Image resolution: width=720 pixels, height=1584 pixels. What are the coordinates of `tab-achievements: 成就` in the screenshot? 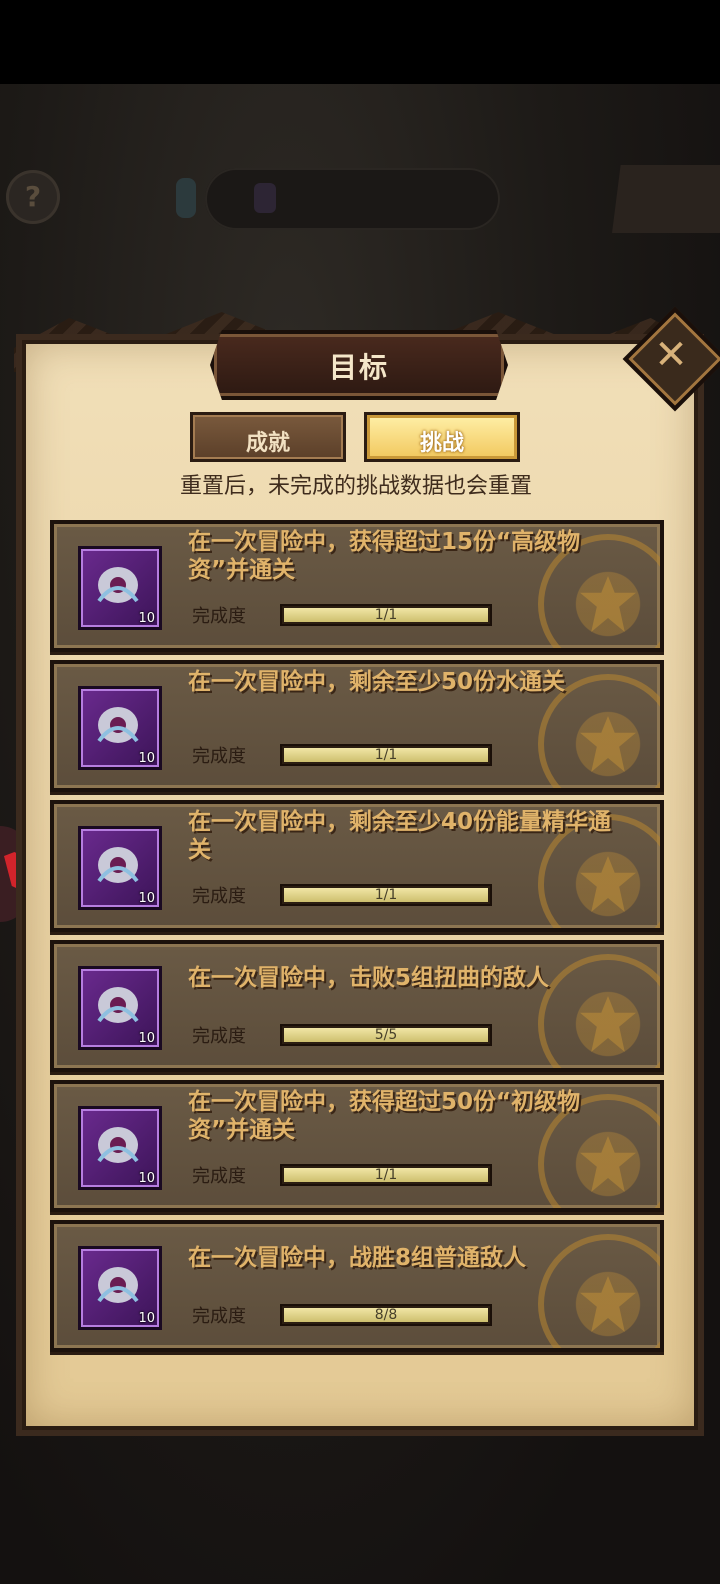 It's located at (268, 437).